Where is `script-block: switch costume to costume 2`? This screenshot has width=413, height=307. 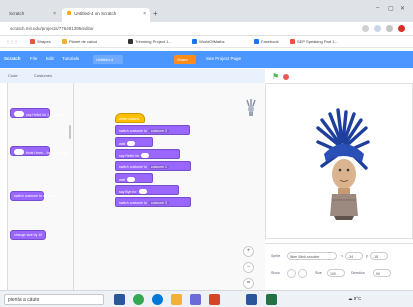 script-block: switch costume to costume 2 is located at coordinates (152, 130).